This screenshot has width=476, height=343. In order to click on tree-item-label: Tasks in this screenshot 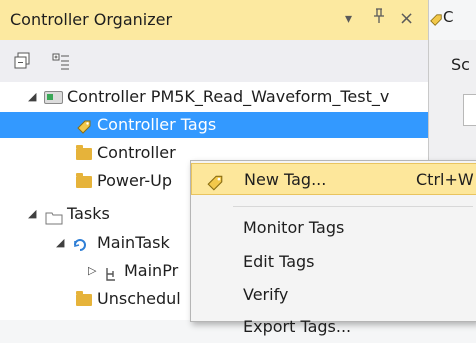, I will do `click(88, 213)`.